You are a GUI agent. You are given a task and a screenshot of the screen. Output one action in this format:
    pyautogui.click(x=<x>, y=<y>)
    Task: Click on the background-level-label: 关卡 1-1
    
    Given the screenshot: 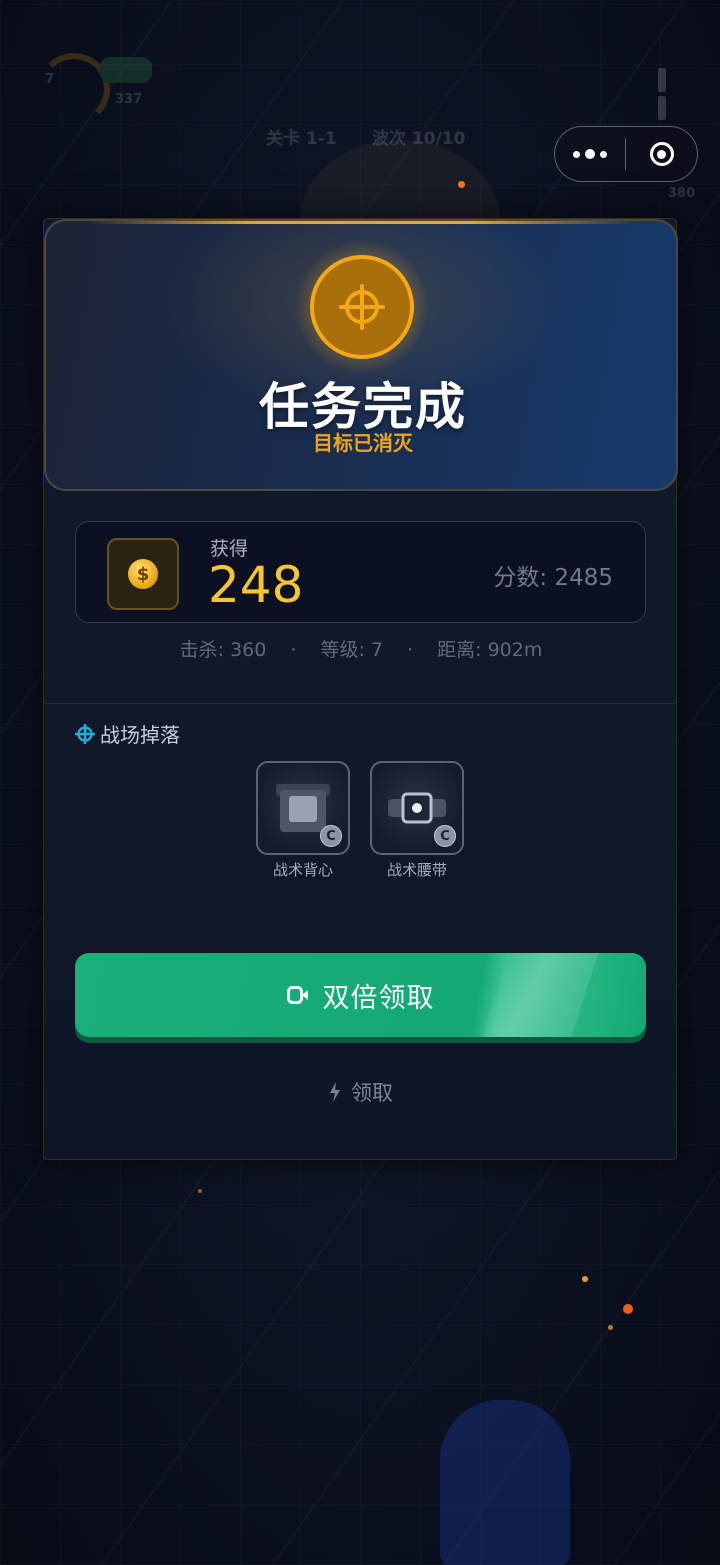 What is the action you would take?
    pyautogui.click(x=301, y=139)
    